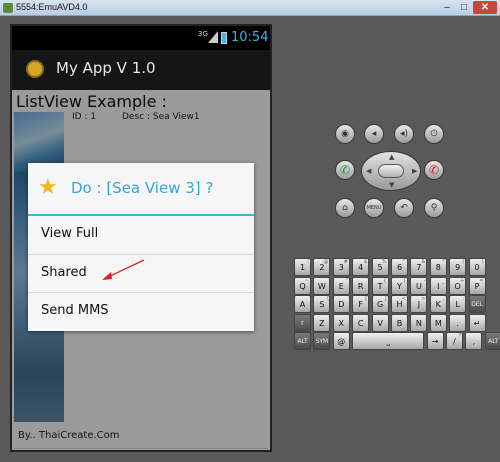  What do you see at coordinates (322, 341) in the screenshot?
I see `keyboard-key: SYM` at bounding box center [322, 341].